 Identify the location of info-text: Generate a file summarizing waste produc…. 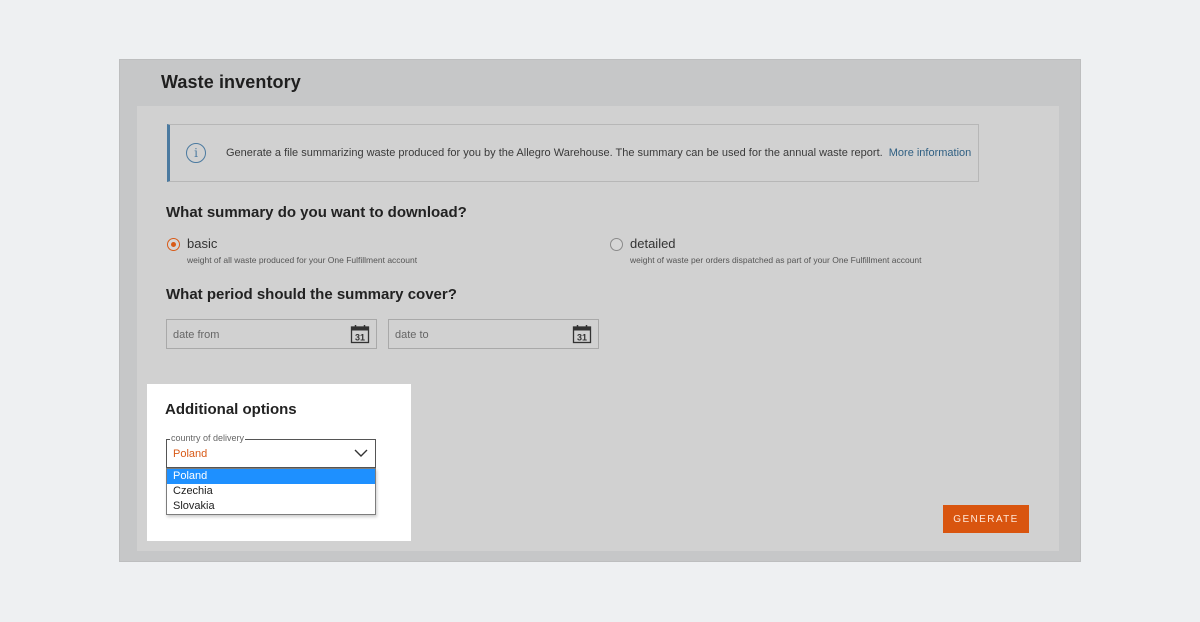
(598, 153).